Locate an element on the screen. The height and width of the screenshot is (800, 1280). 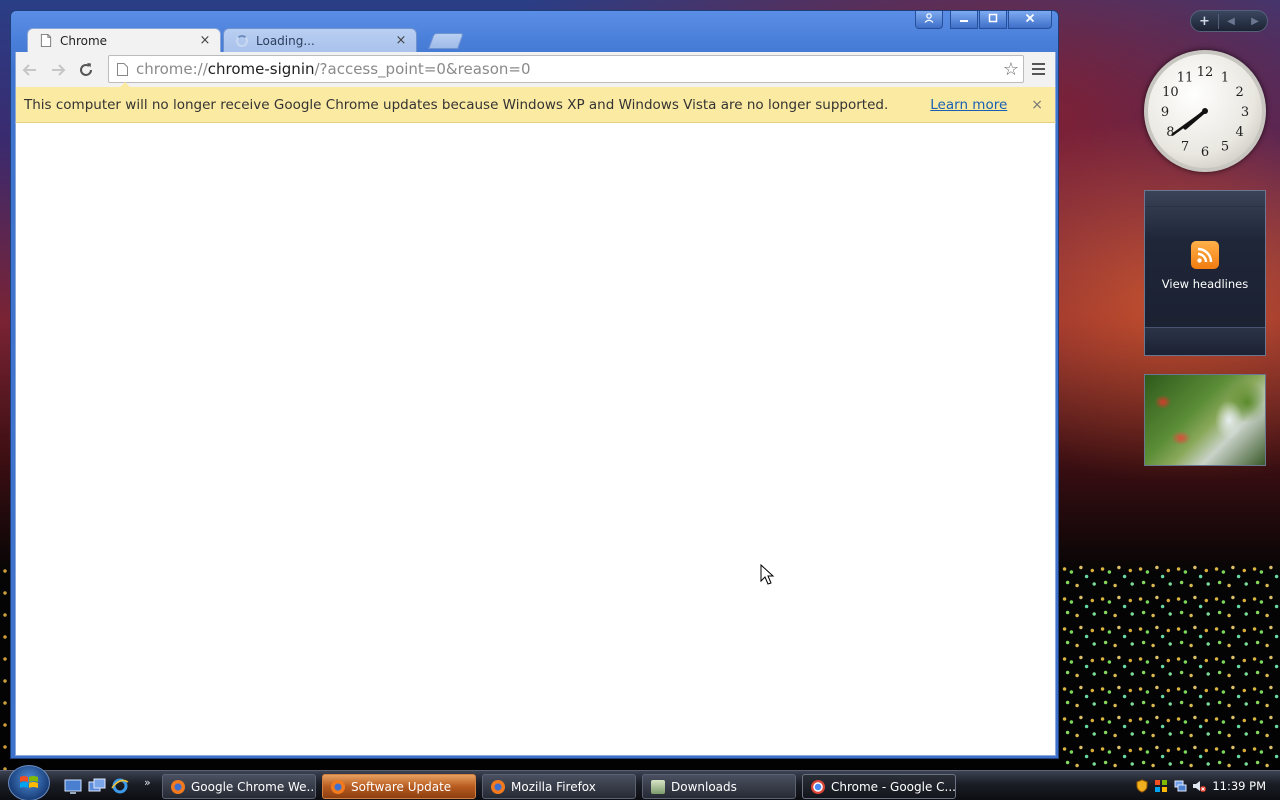
rss-icon is located at coordinates (1205, 255).